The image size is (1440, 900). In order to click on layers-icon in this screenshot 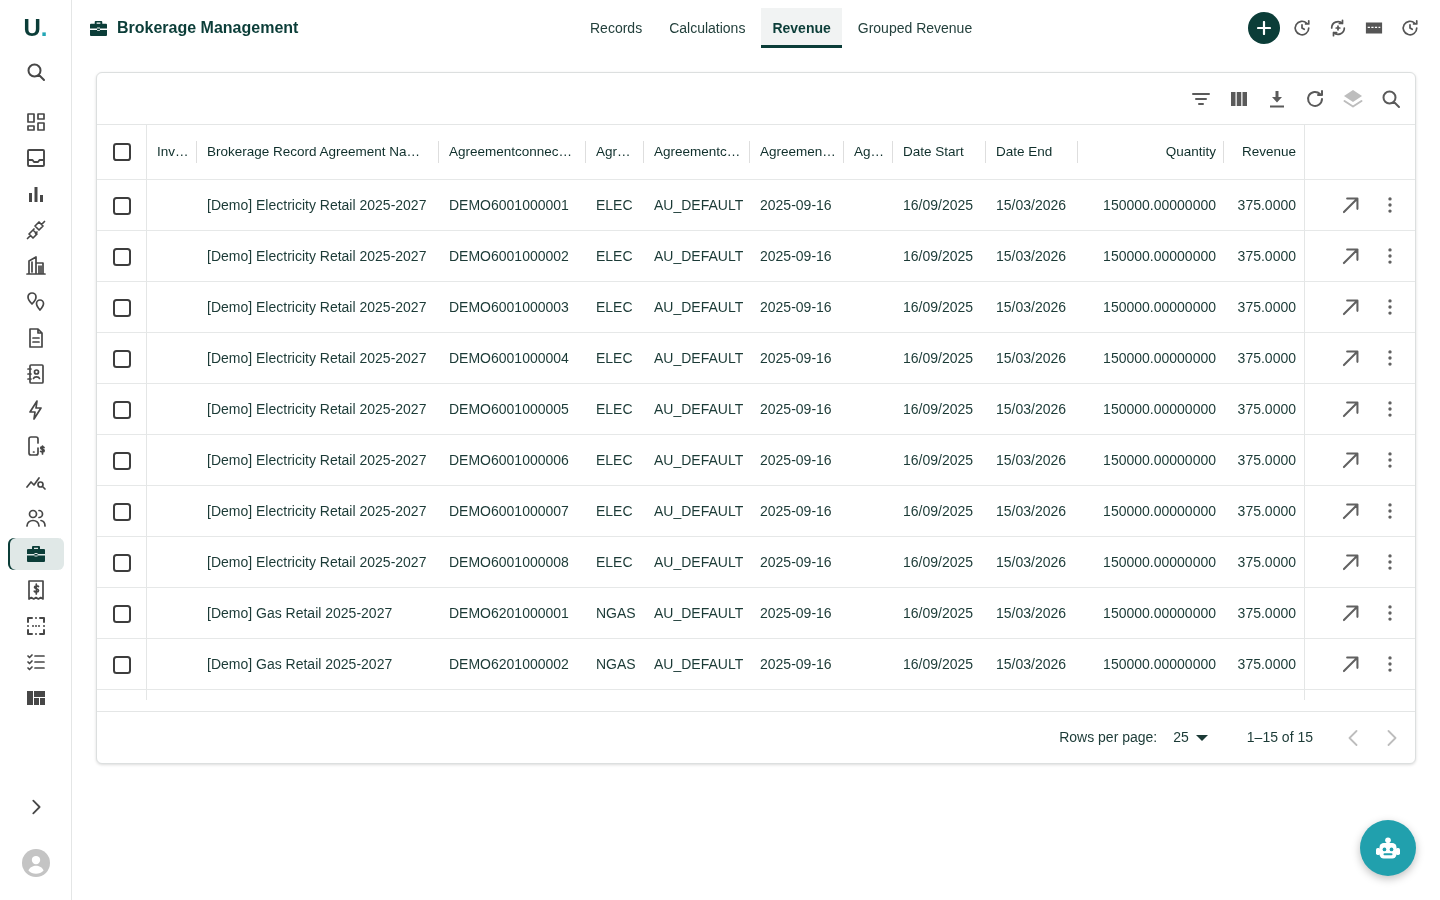, I will do `click(1353, 98)`.